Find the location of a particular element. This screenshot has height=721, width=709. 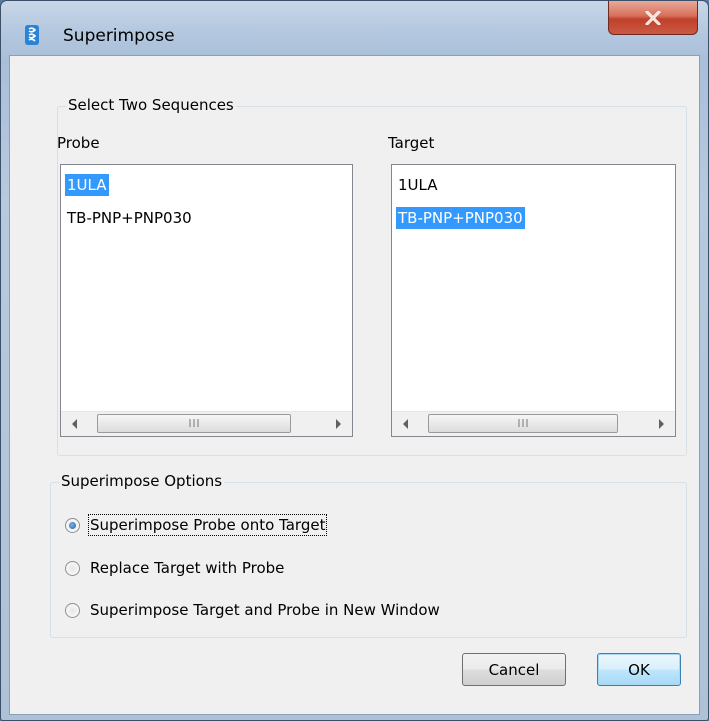

title-bar: Superimpose is located at coordinates (354, 28).